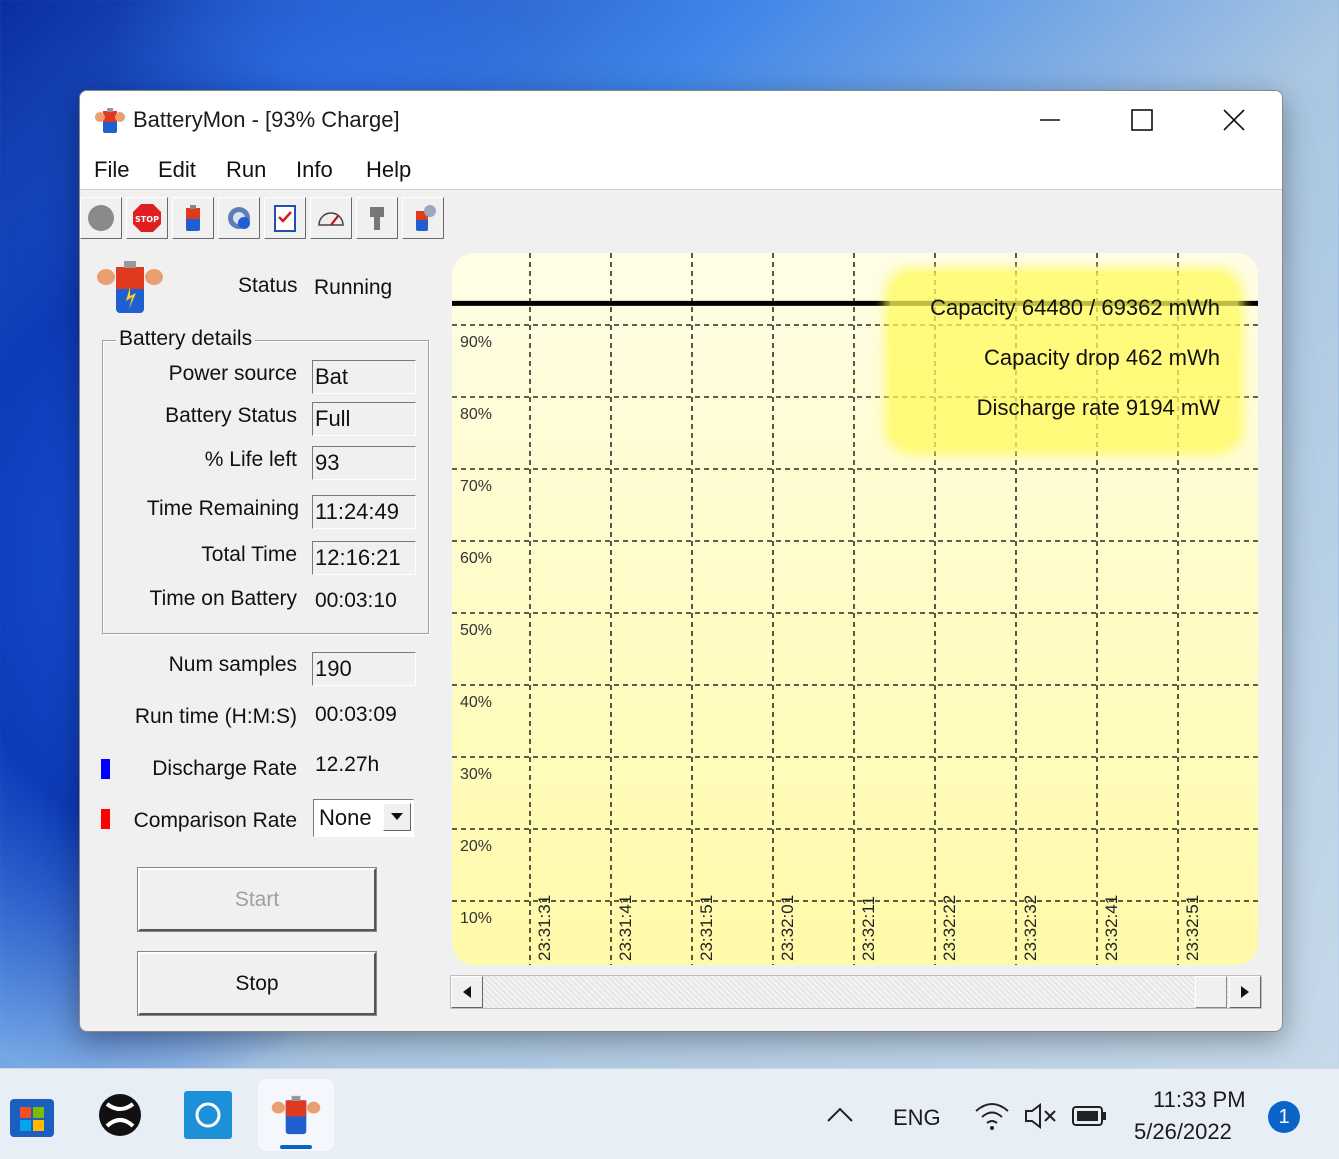  What do you see at coordinates (364, 669) in the screenshot?
I see `num-samples-field: 190` at bounding box center [364, 669].